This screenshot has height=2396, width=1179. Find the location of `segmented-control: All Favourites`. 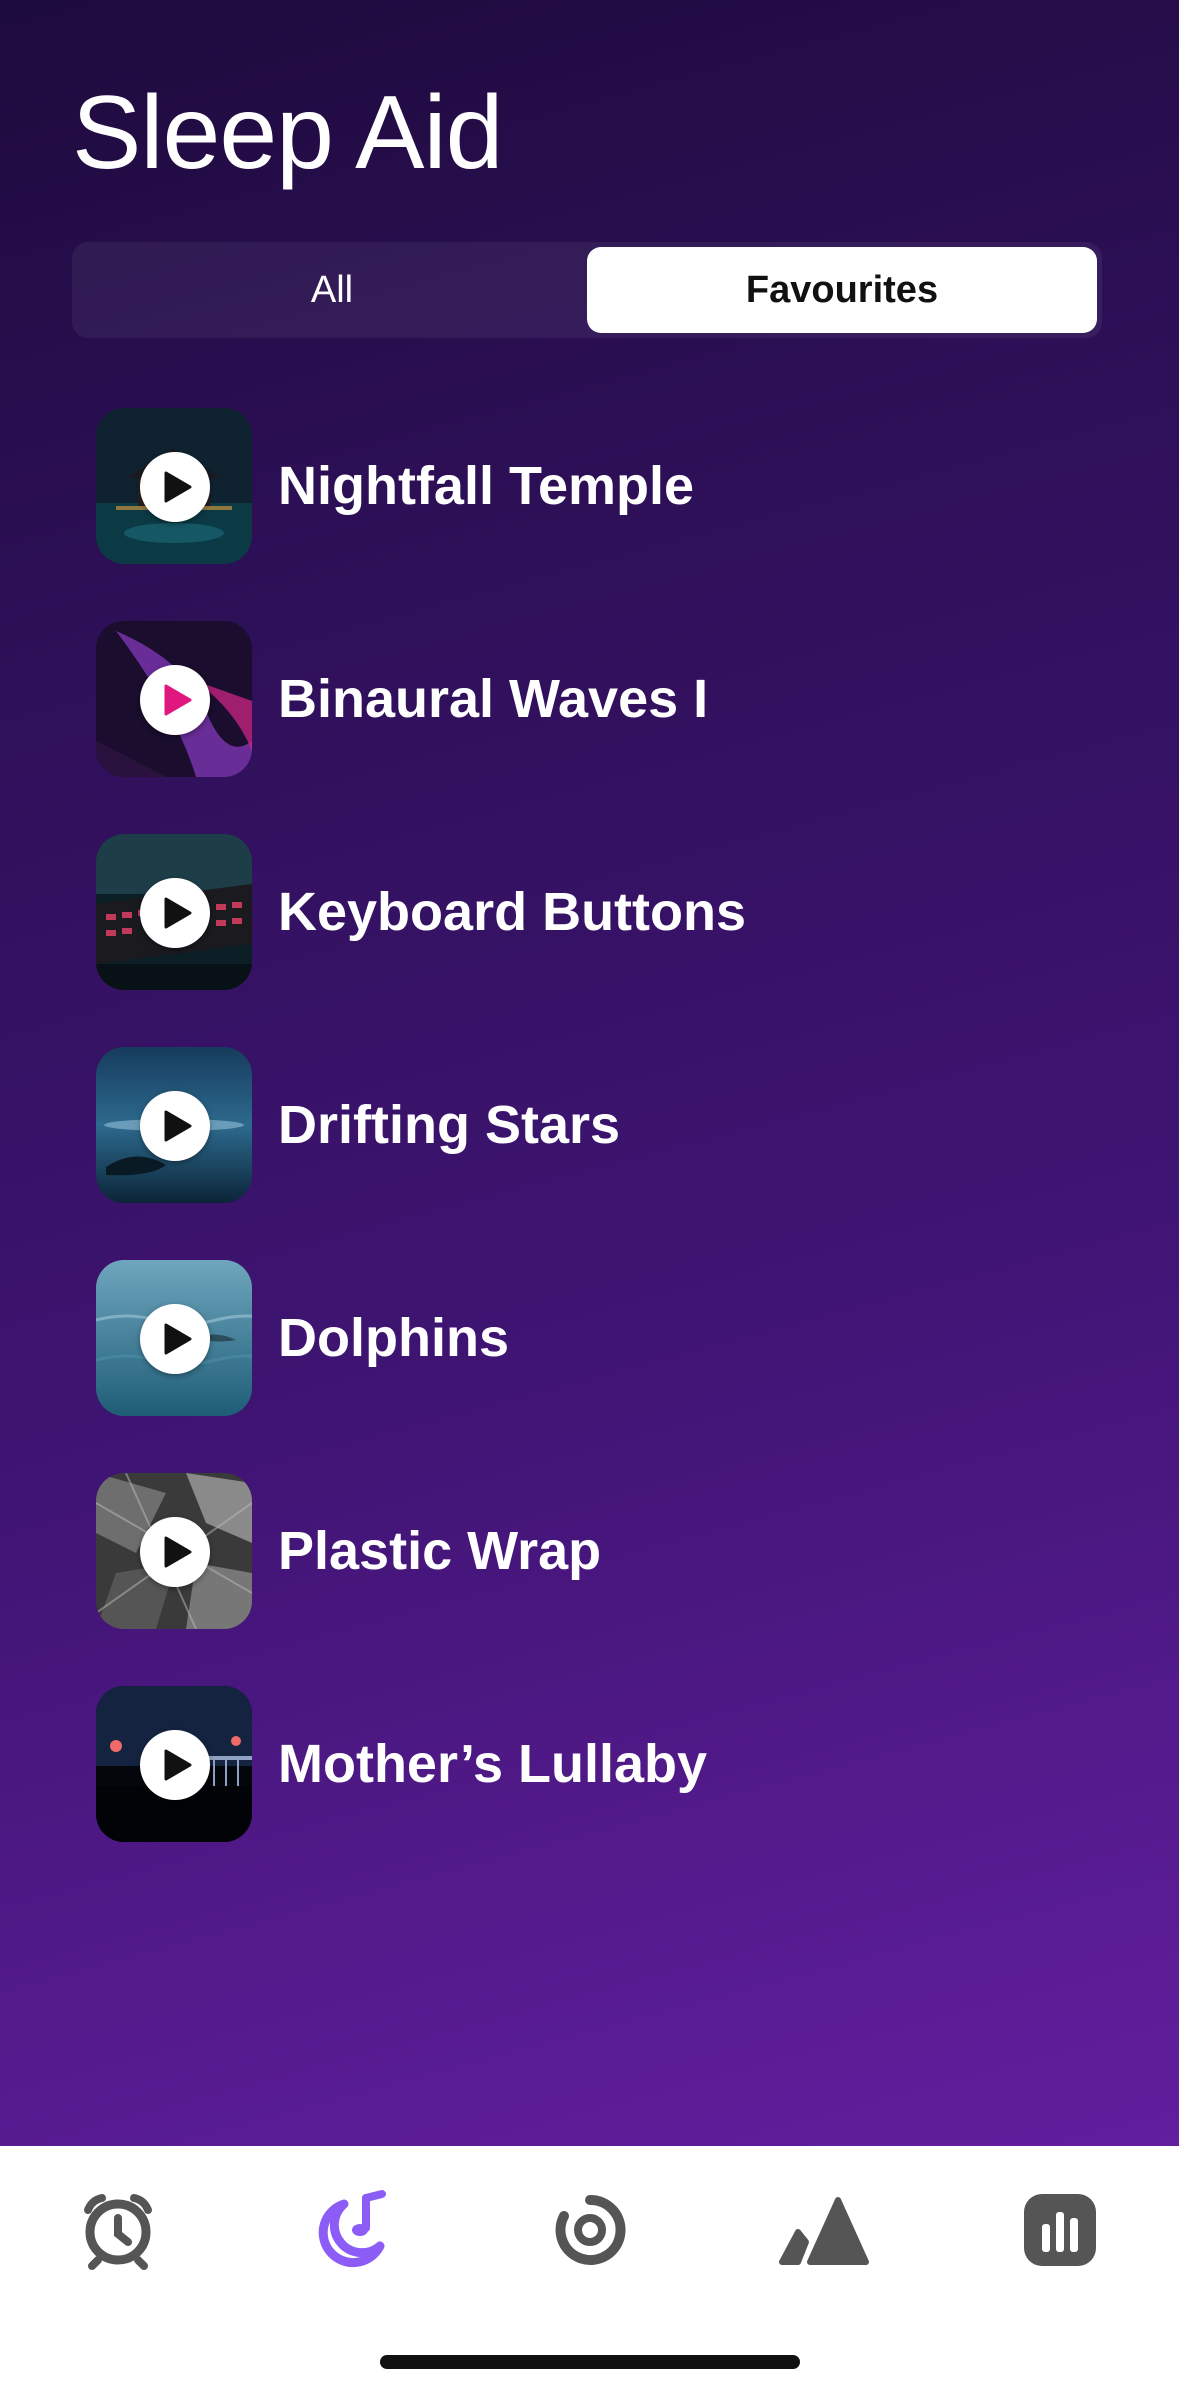

segmented-control: All Favourites is located at coordinates (587, 290).